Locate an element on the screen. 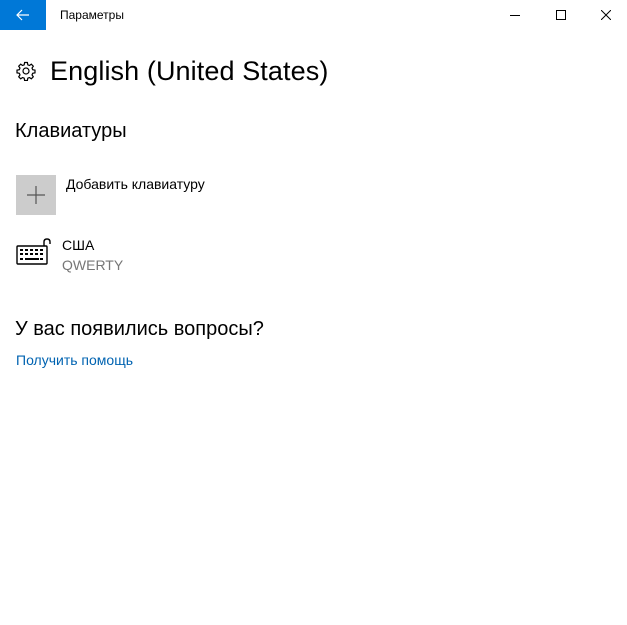  back-button is located at coordinates (23, 15).